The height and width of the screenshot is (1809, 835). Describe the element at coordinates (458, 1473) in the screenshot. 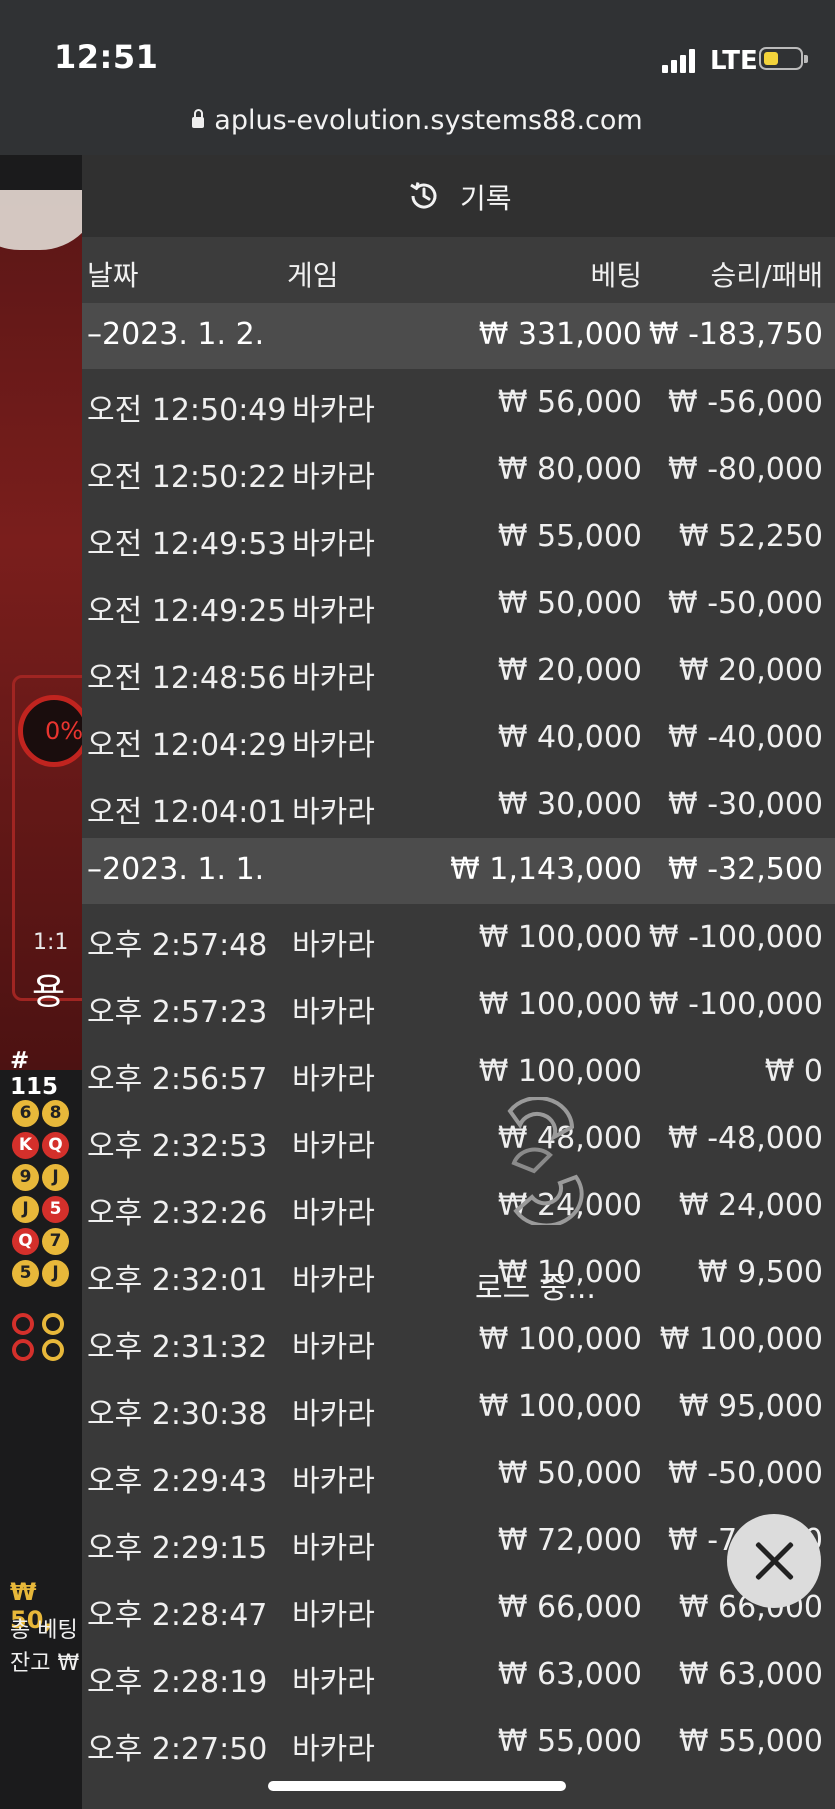

I see `history-row: 오후 2:29:43 바카라 ₩ 50,000 ₩ -50,000` at that location.